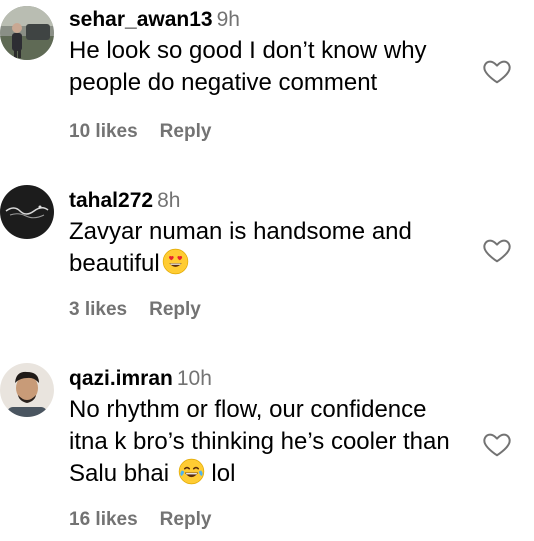 The height and width of the screenshot is (541, 534). I want to click on username: sehar_awan13, so click(141, 19).